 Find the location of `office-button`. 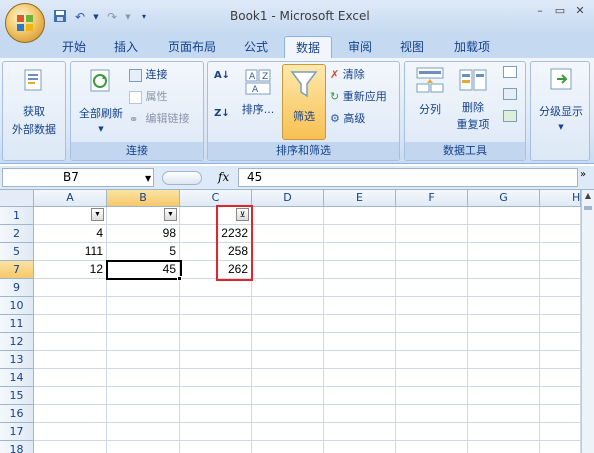

office-button is located at coordinates (25, 23).